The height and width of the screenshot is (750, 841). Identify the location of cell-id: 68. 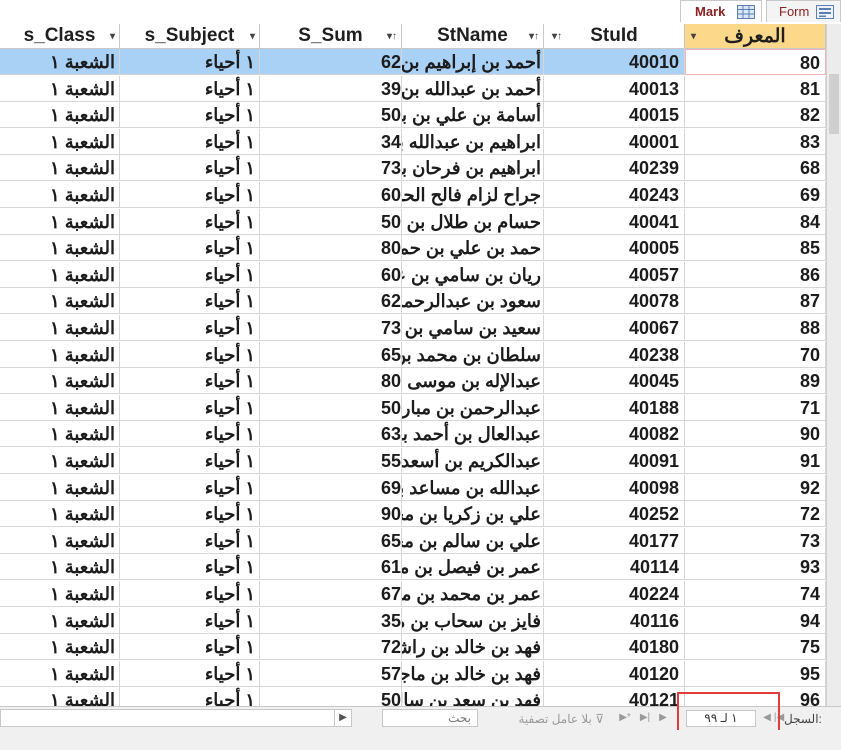
(755, 168).